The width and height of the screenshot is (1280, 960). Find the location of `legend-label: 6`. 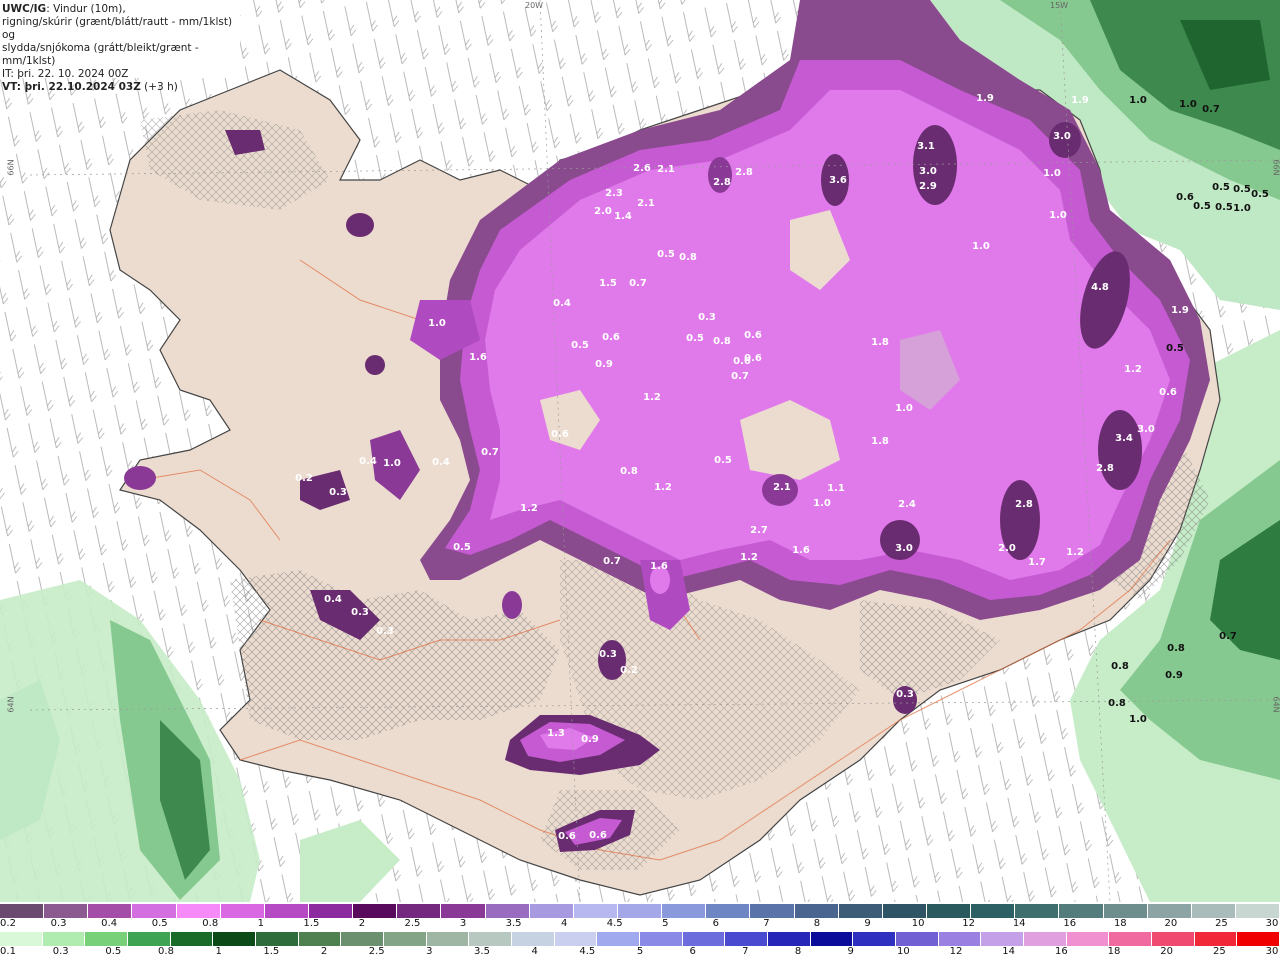

legend-label: 6 is located at coordinates (716, 923).